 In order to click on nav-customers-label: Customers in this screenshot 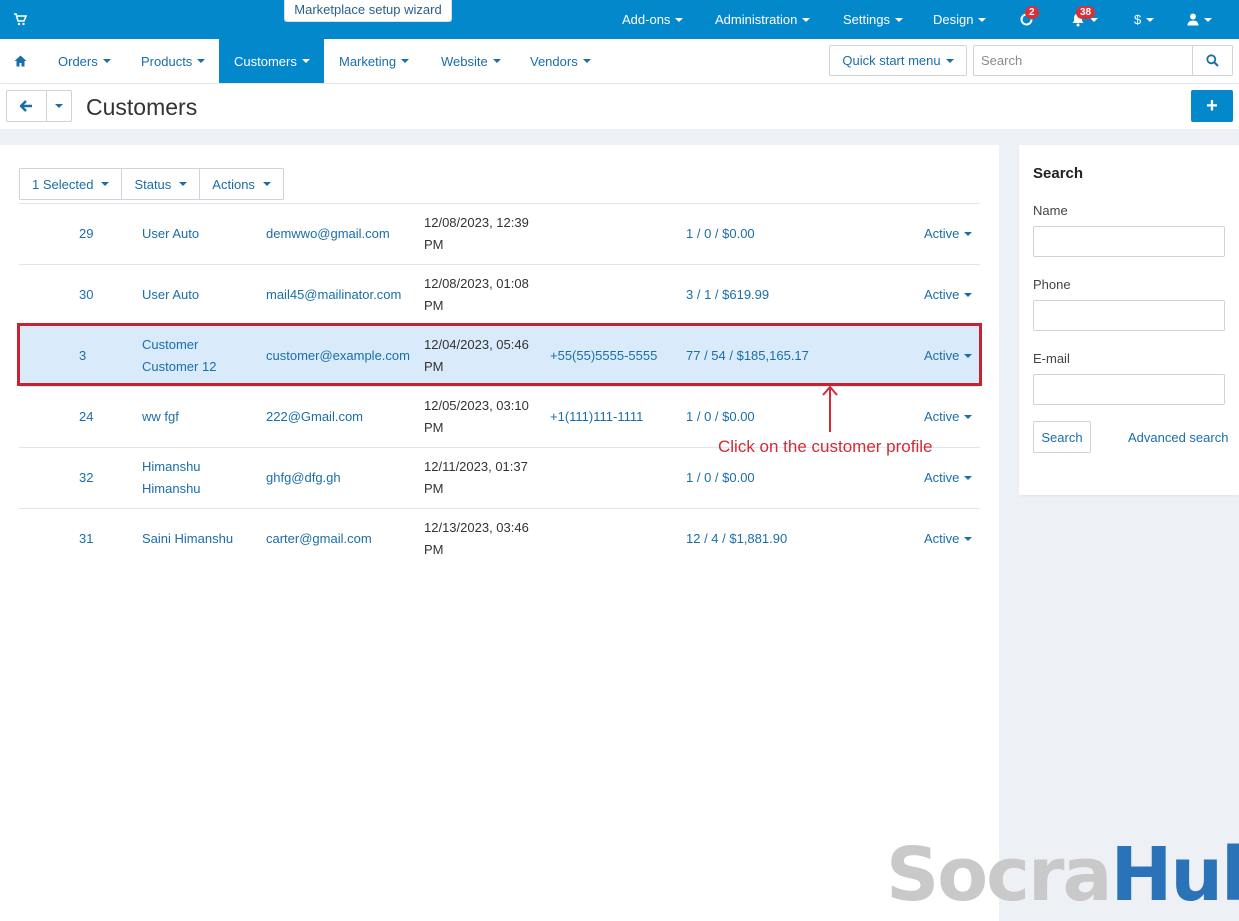, I will do `click(265, 61)`.